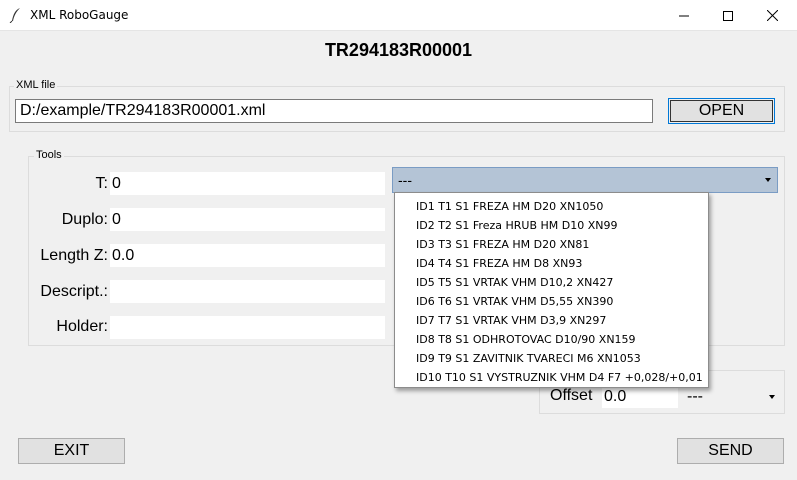  Describe the element at coordinates (334, 111) in the screenshot. I see `xml-path-field: D:/example/TR294183R00001.xml` at that location.